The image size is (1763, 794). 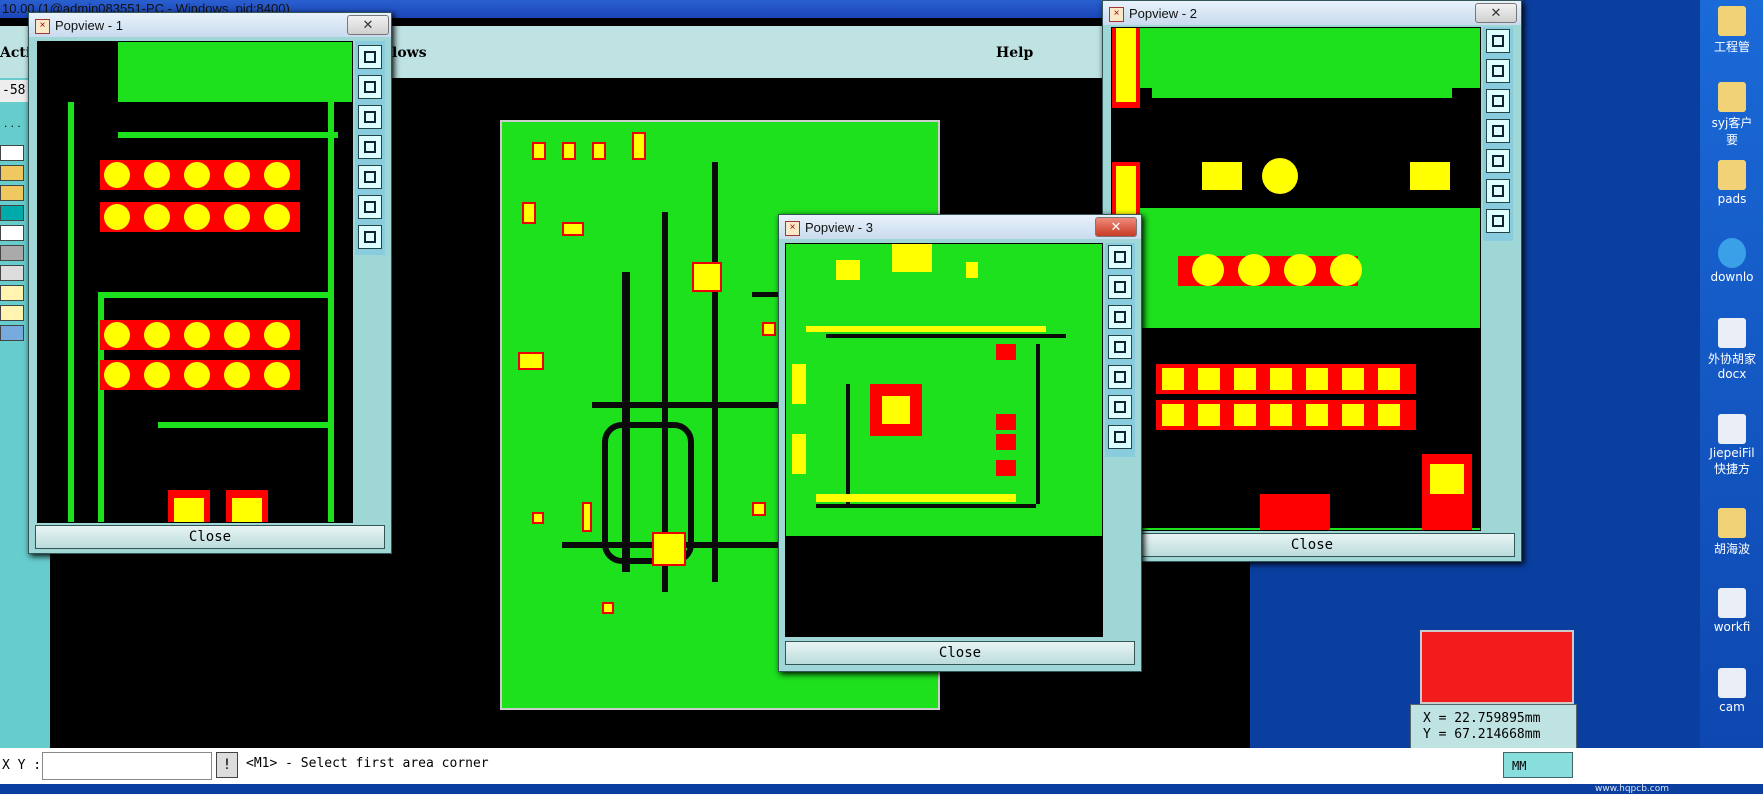 I want to click on desktop-icon: 外协胡家 docx, so click(x=1732, y=349).